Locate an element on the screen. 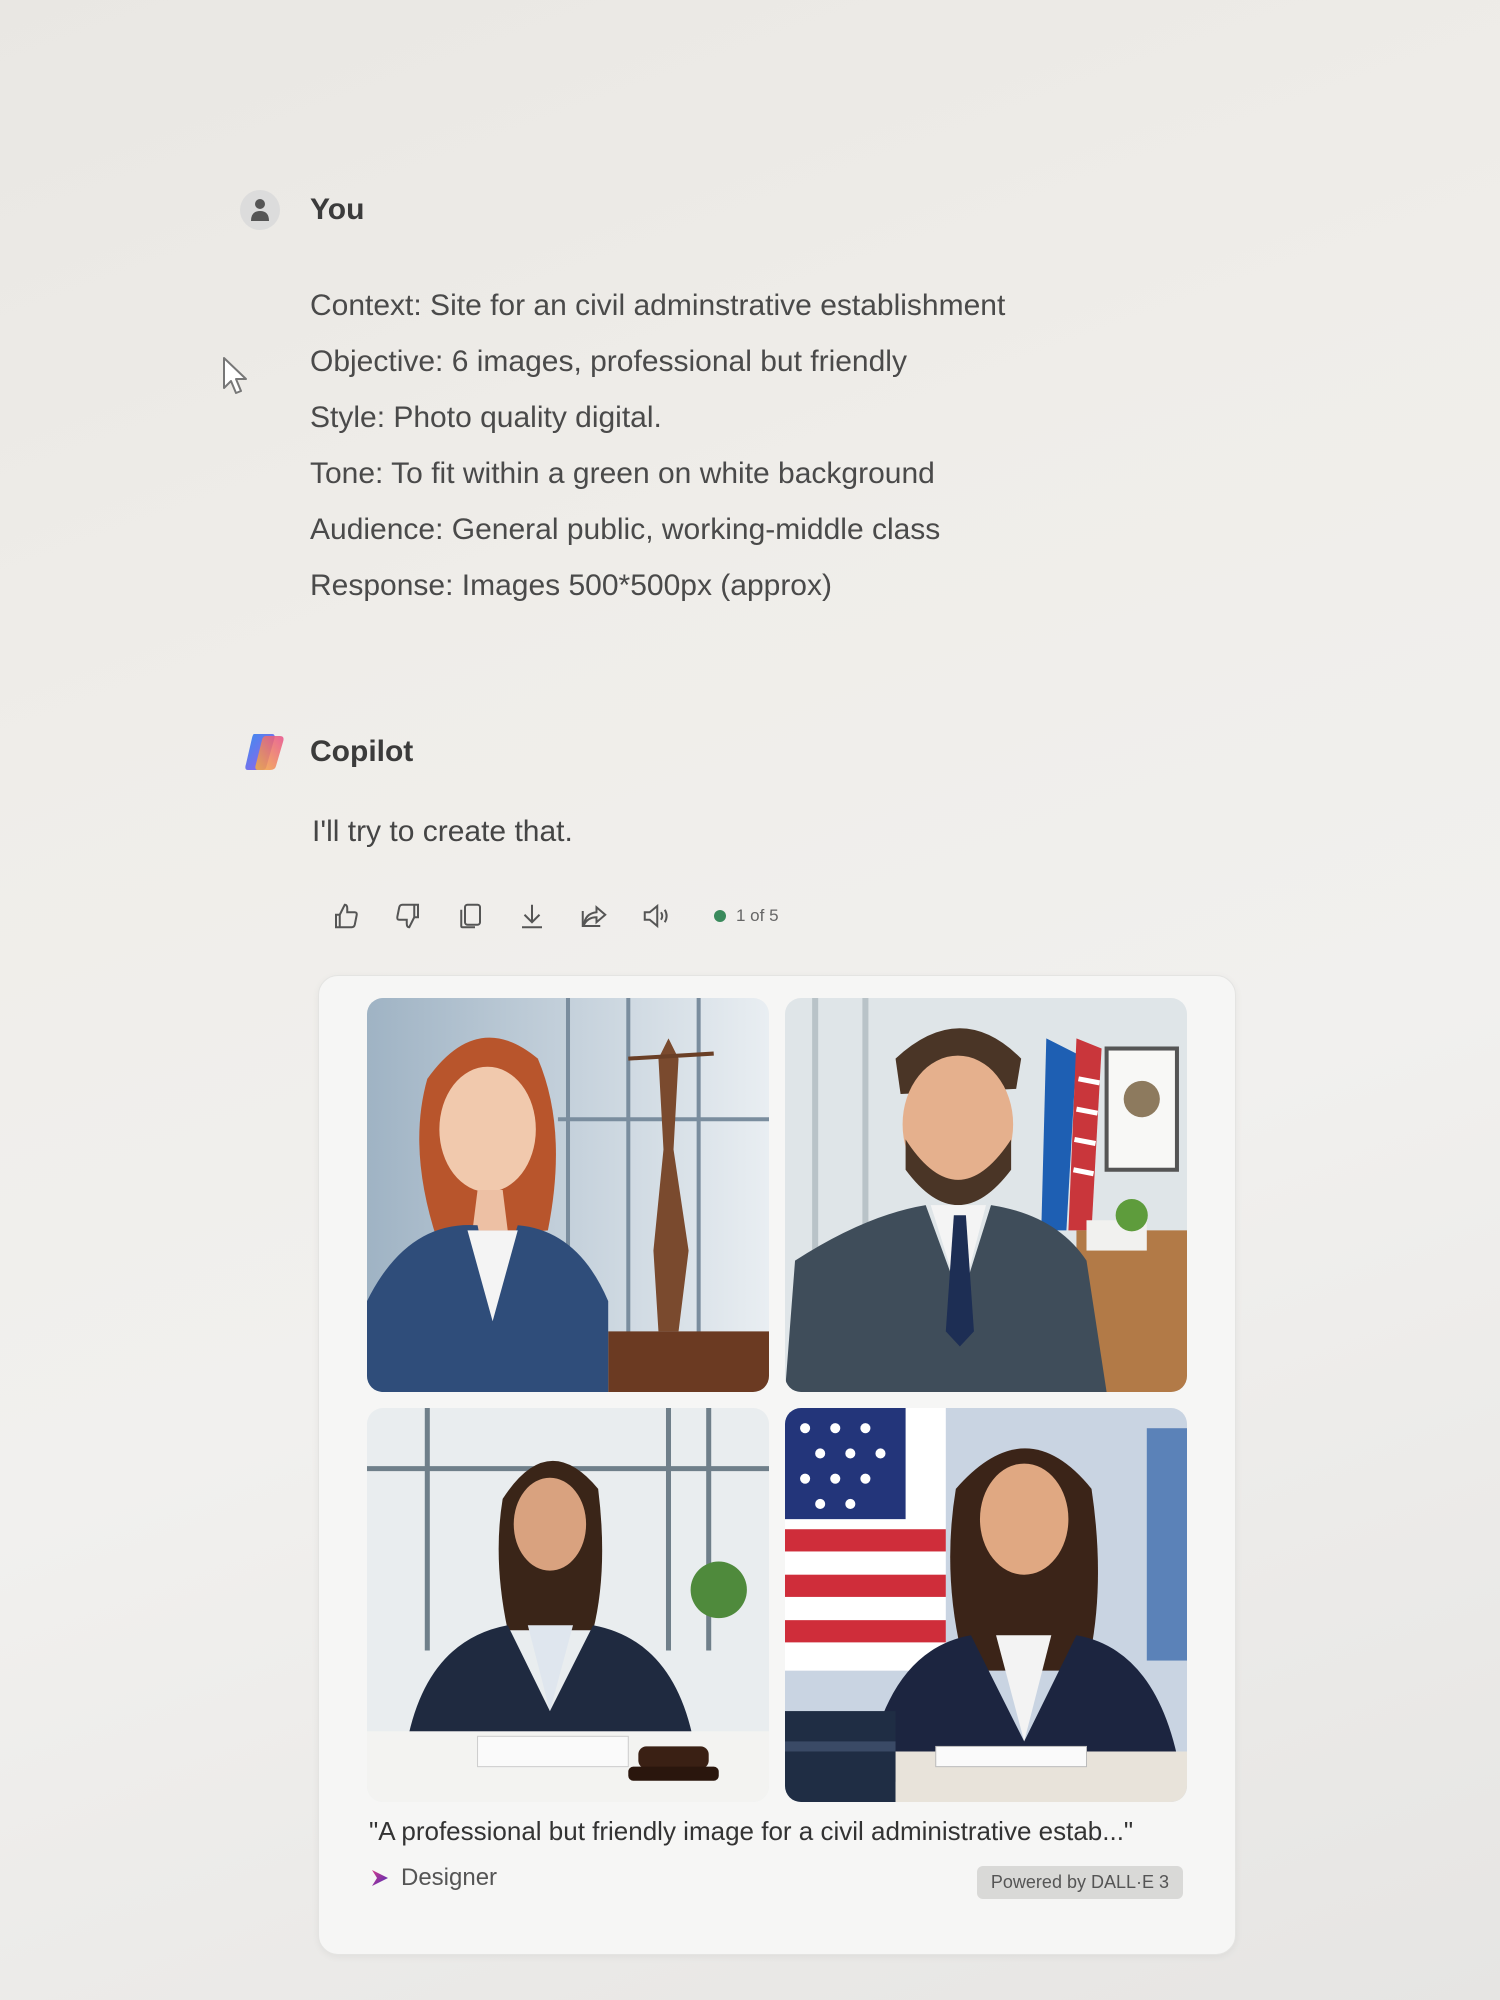 The height and width of the screenshot is (2000, 1500). status-dot is located at coordinates (720, 916).